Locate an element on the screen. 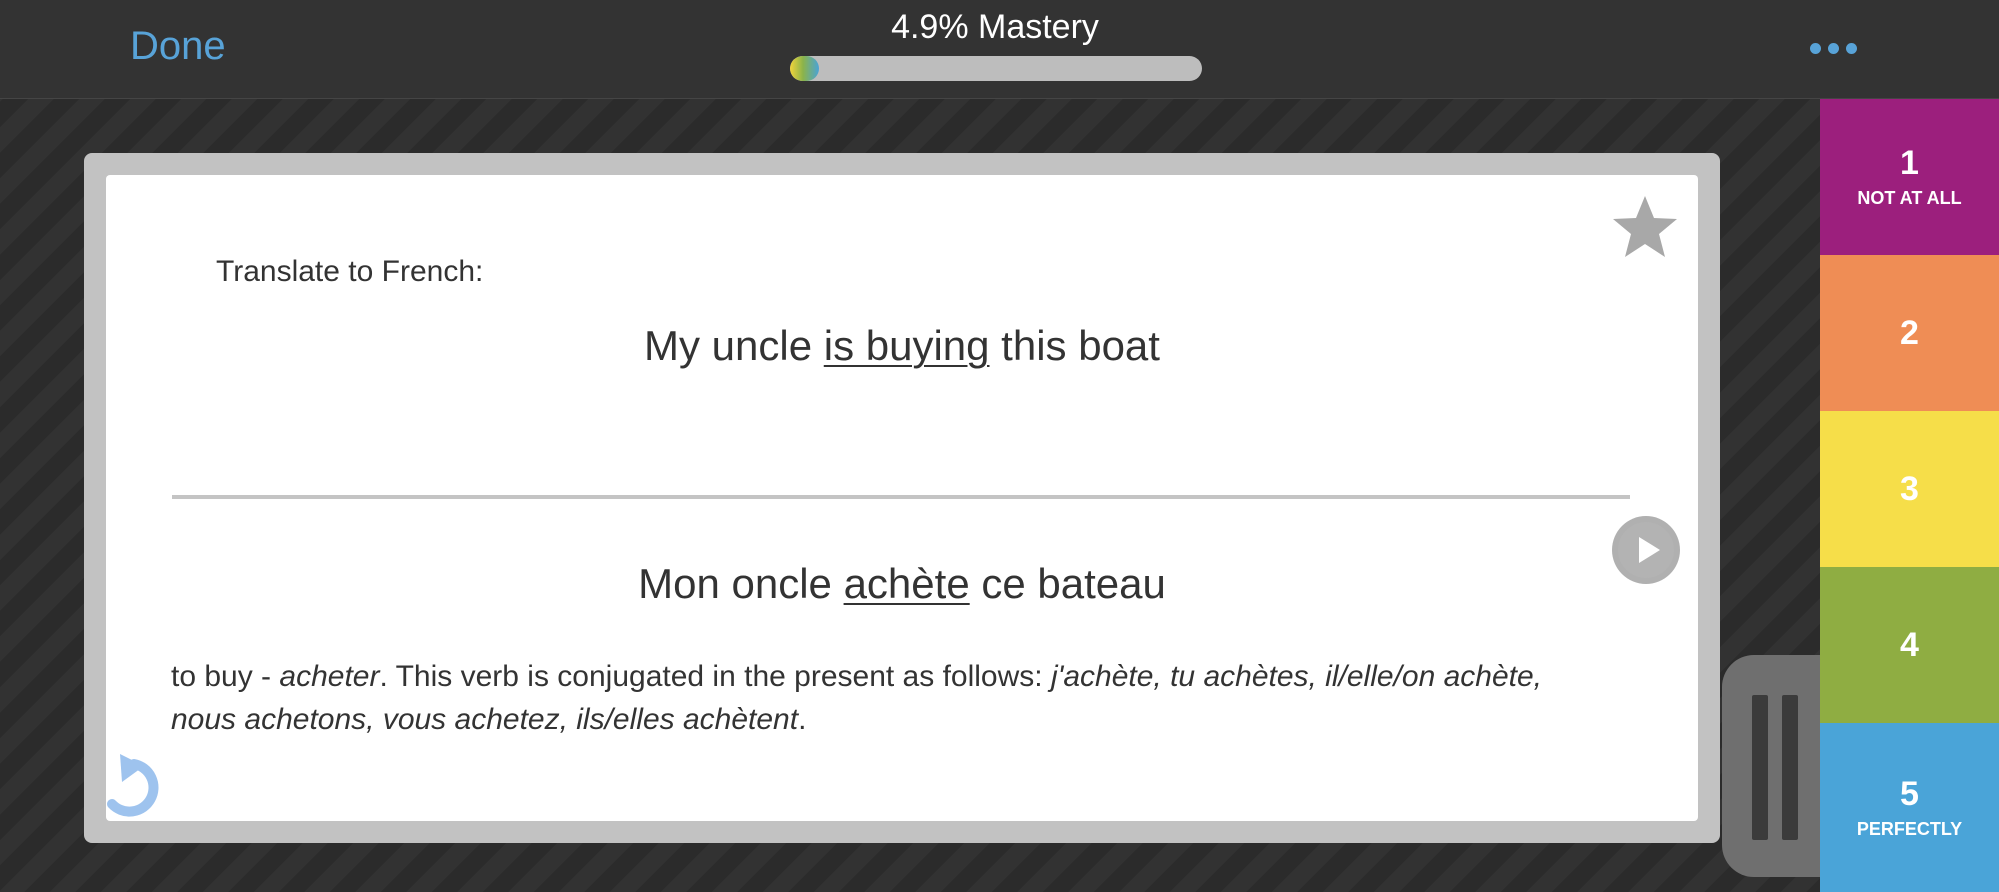  rating-button-2: 2 is located at coordinates (1909, 333).